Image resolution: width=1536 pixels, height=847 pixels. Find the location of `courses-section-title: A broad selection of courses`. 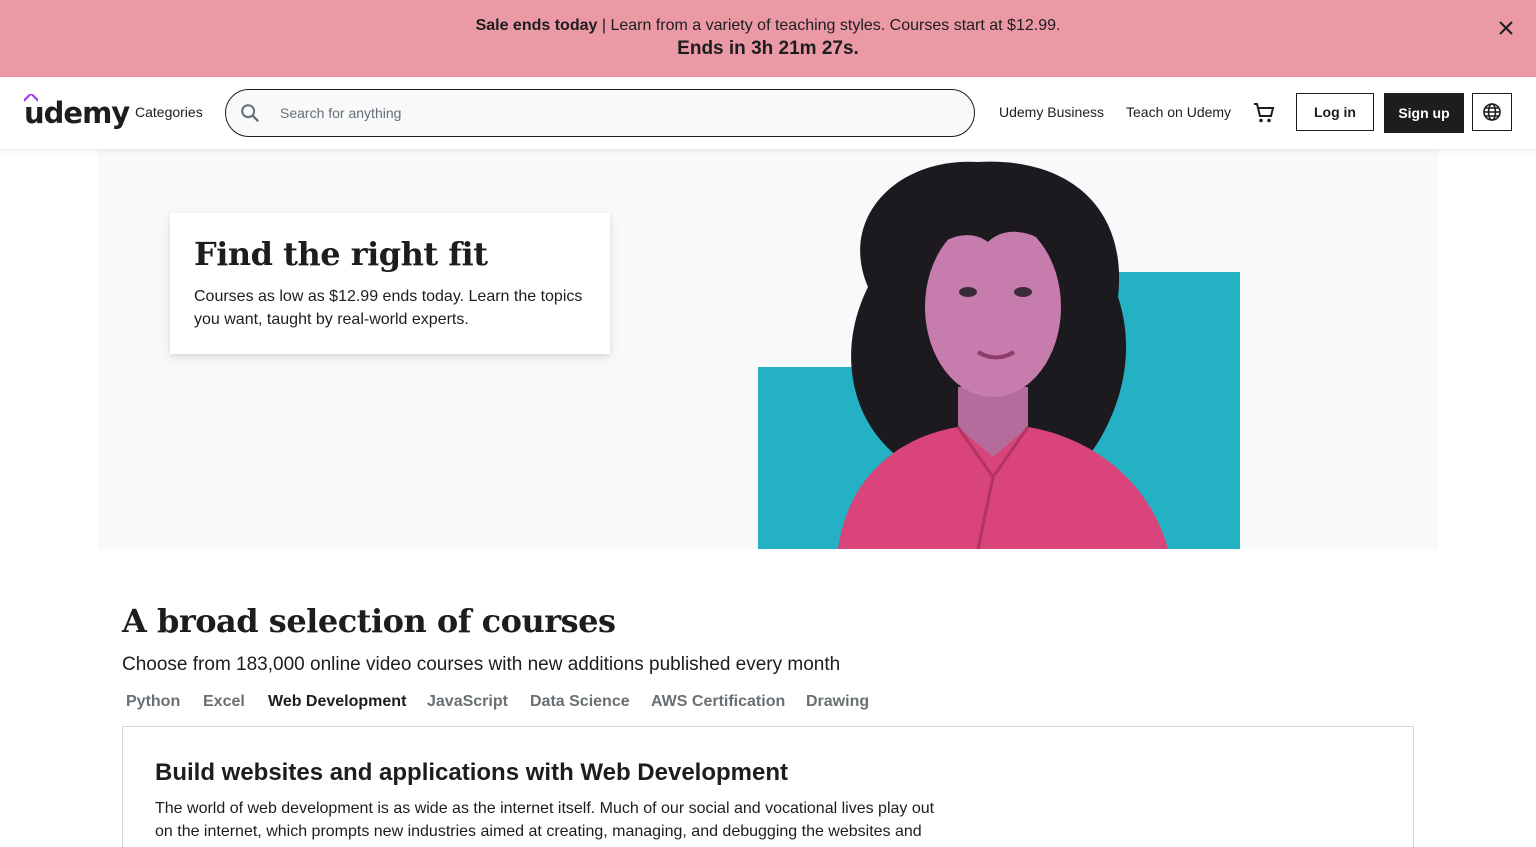

courses-section-title: A broad selection of courses is located at coordinates (369, 621).